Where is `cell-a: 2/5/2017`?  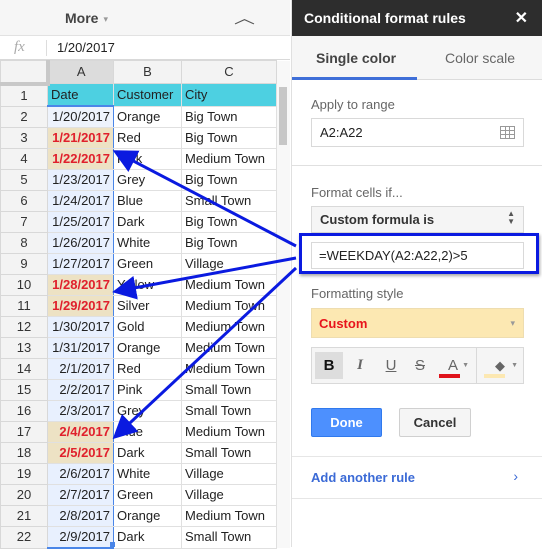 cell-a: 2/5/2017 is located at coordinates (80, 453).